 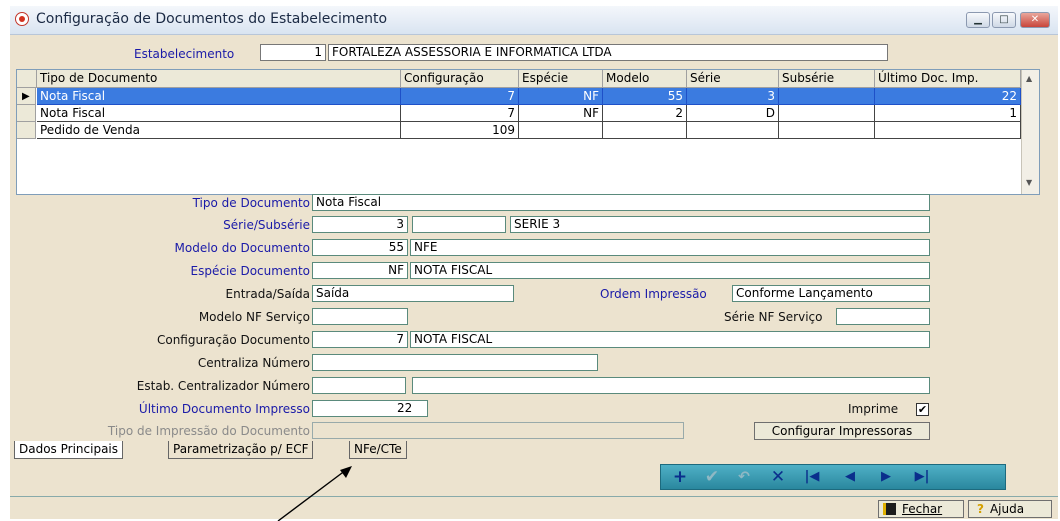 I want to click on cell-modelo, so click(x=645, y=130).